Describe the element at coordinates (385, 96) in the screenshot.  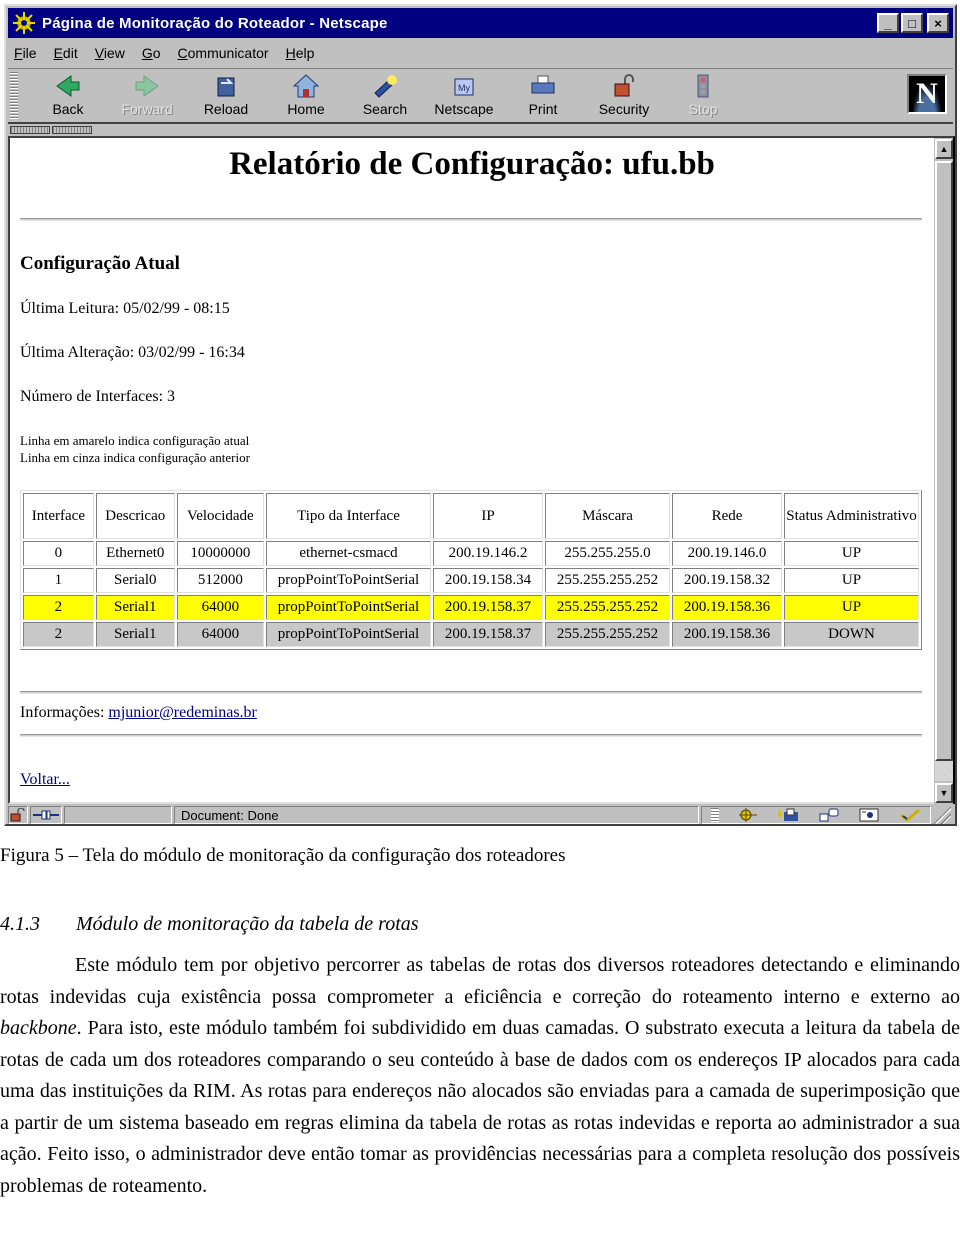
I see `search-button: Search` at that location.